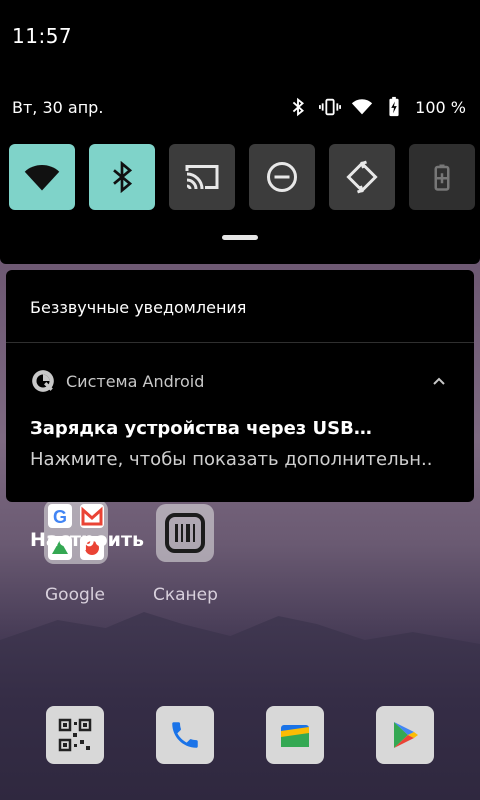  What do you see at coordinates (43, 381) in the screenshot?
I see `android-system-icon` at bounding box center [43, 381].